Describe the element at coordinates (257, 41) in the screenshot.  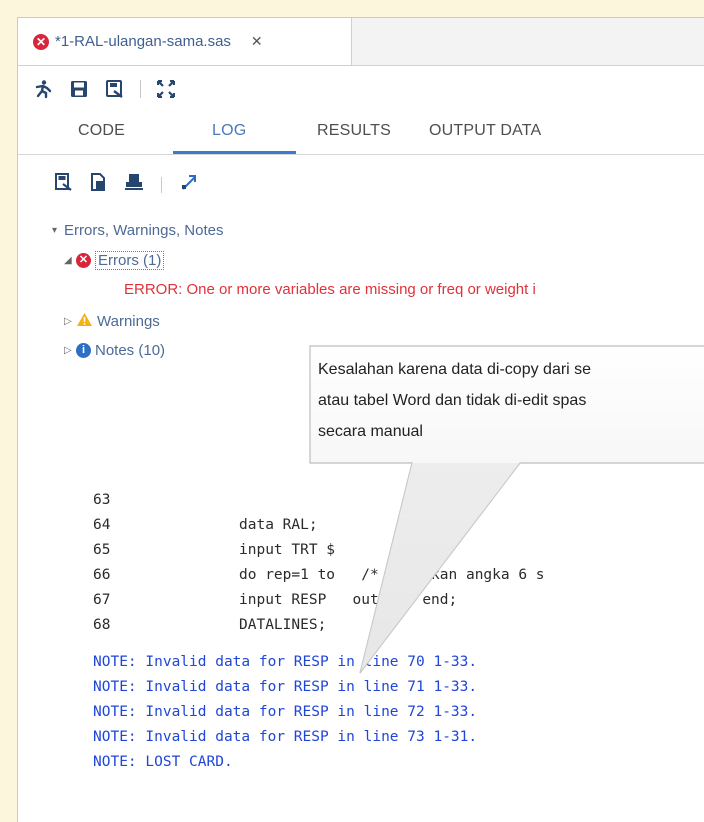
I see `close-tab-icon: ✕` at that location.